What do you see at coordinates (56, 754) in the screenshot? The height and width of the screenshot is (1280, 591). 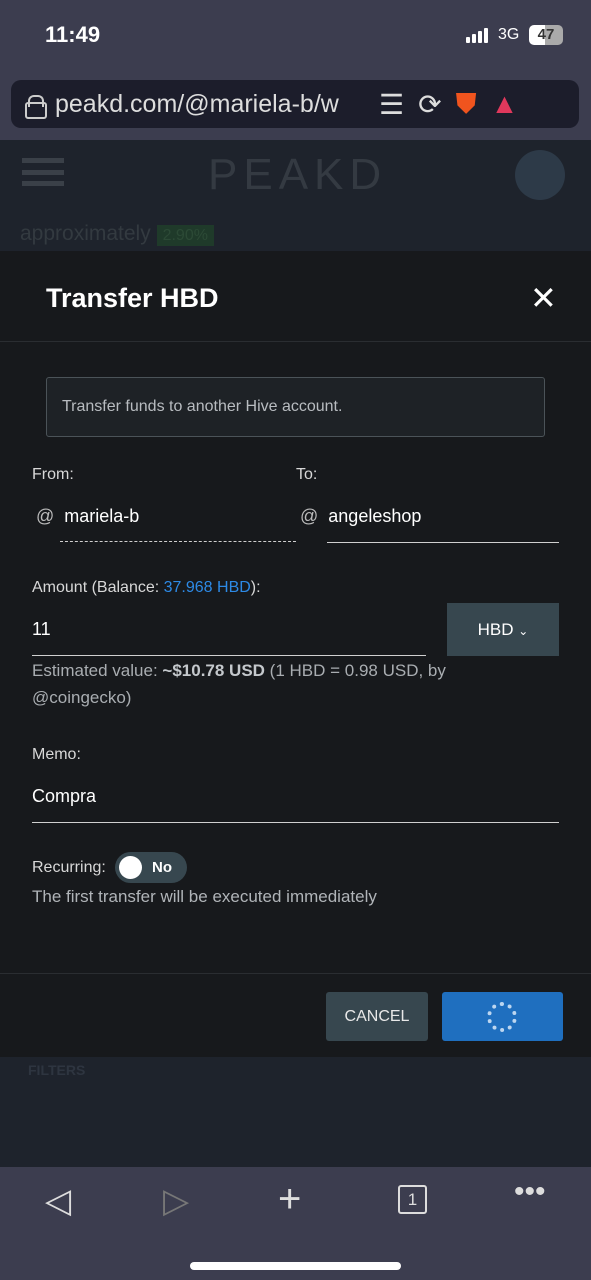 I see `memo-label: Memo:` at bounding box center [56, 754].